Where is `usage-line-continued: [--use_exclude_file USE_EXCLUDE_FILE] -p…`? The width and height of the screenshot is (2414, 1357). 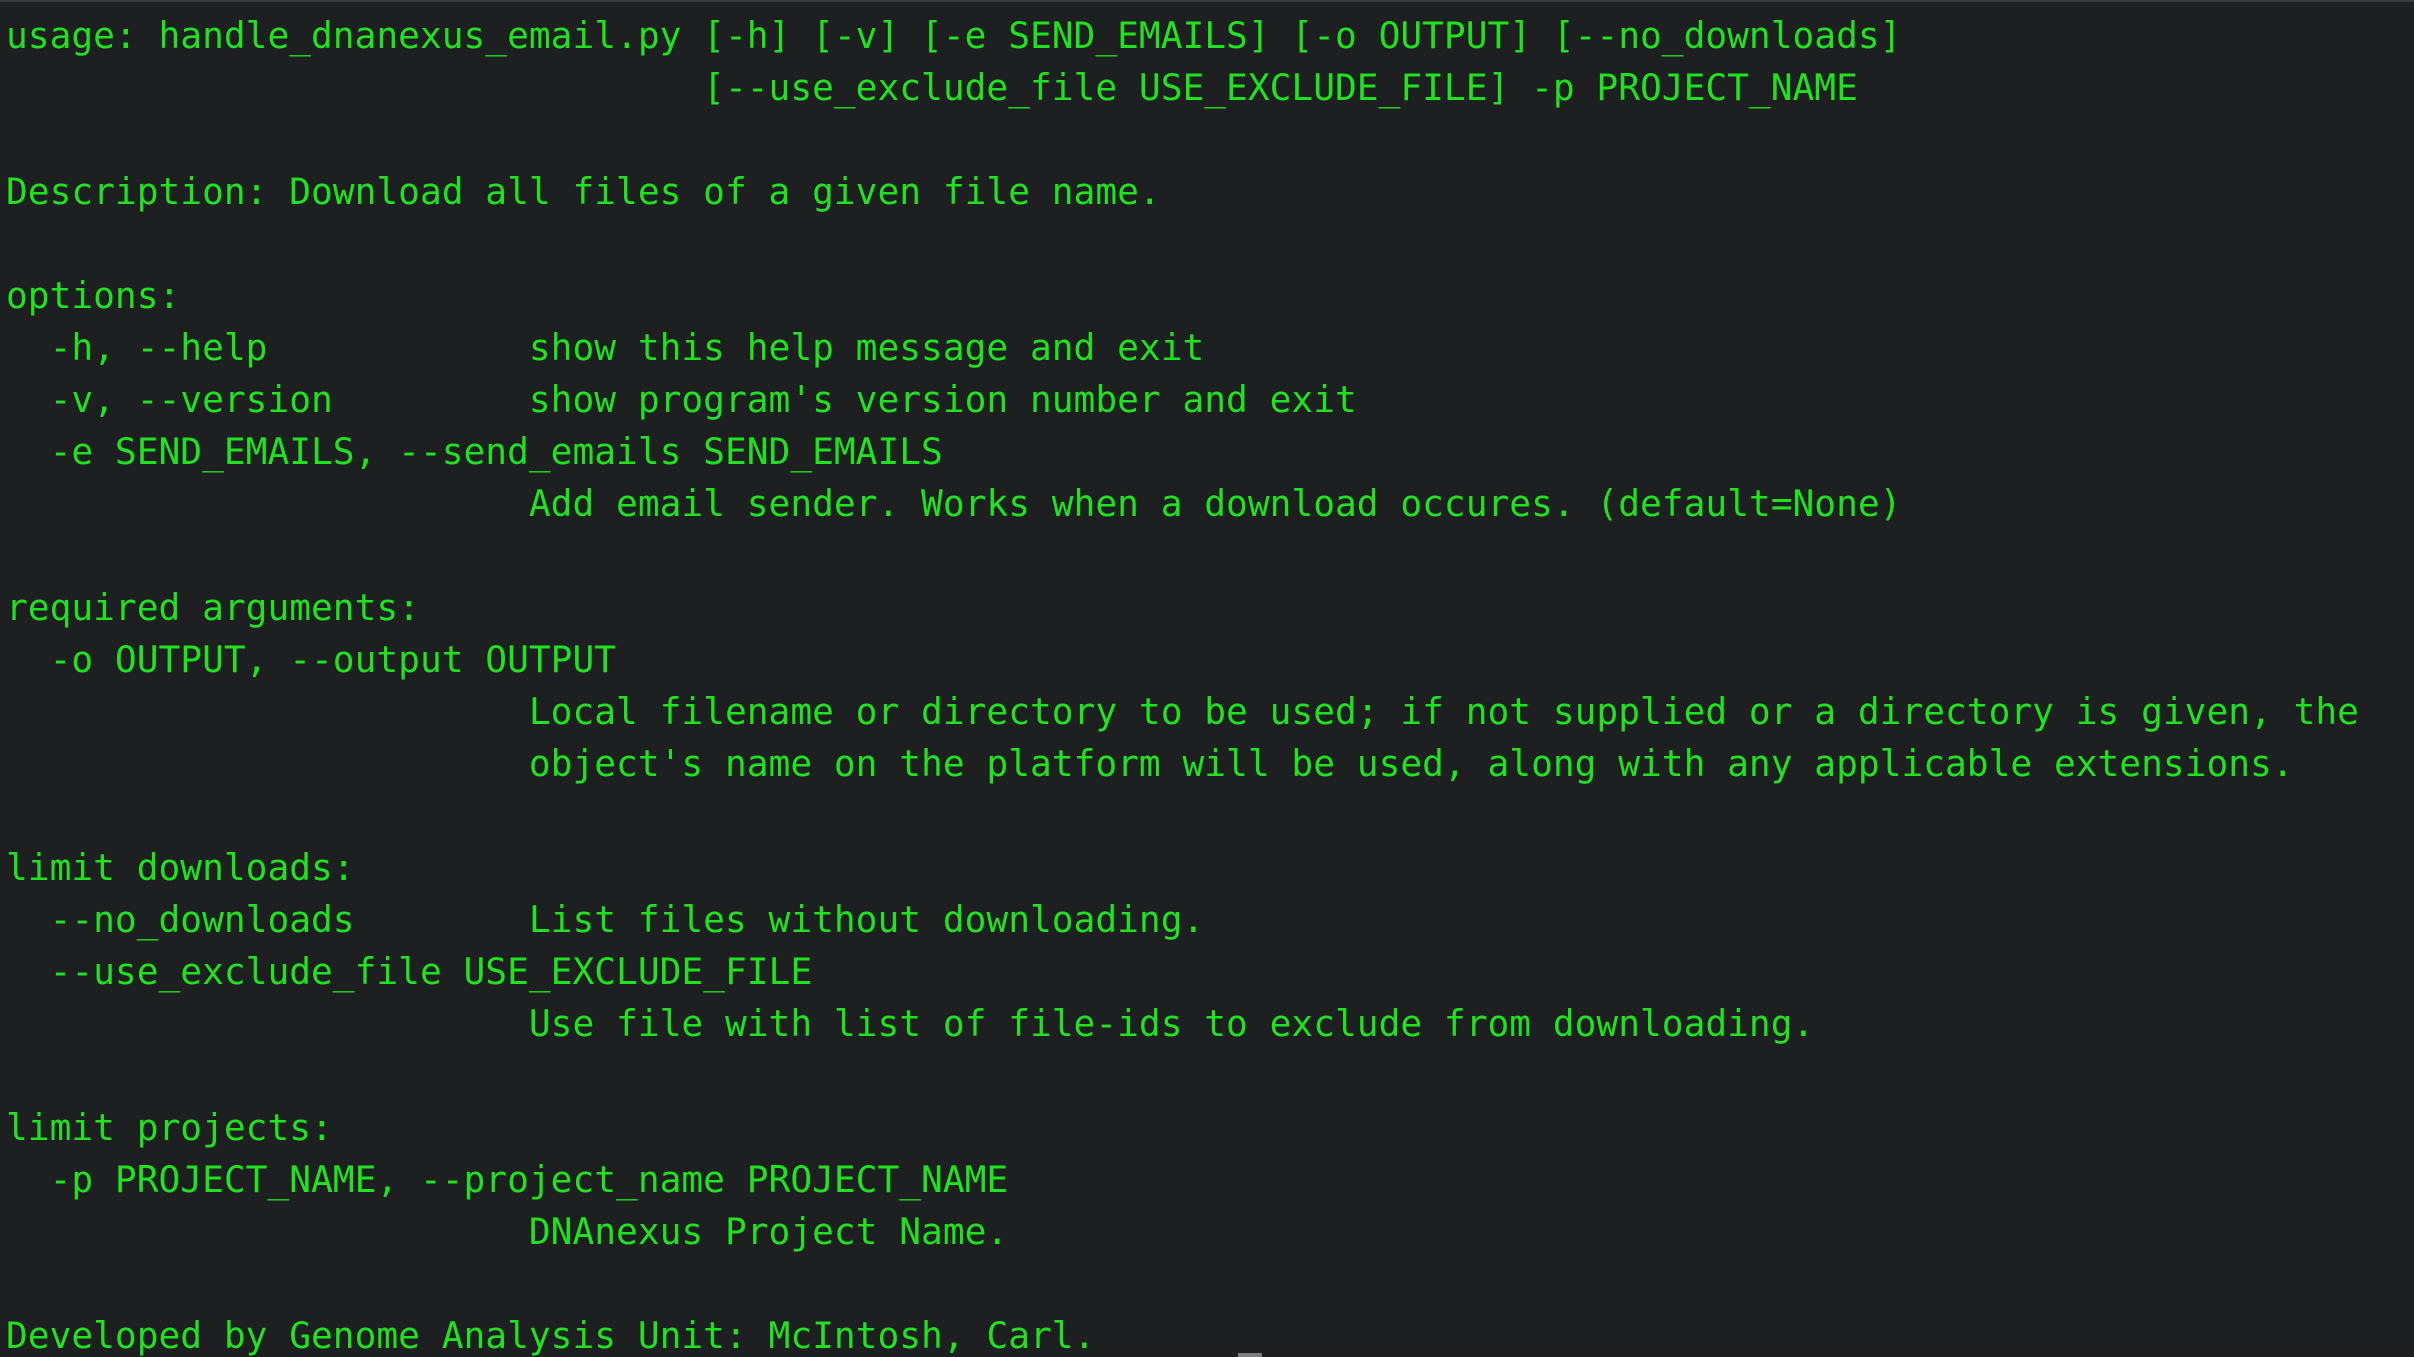 usage-line-continued: [--use_exclude_file USE_EXCLUDE_FILE] -p… is located at coordinates (932, 87).